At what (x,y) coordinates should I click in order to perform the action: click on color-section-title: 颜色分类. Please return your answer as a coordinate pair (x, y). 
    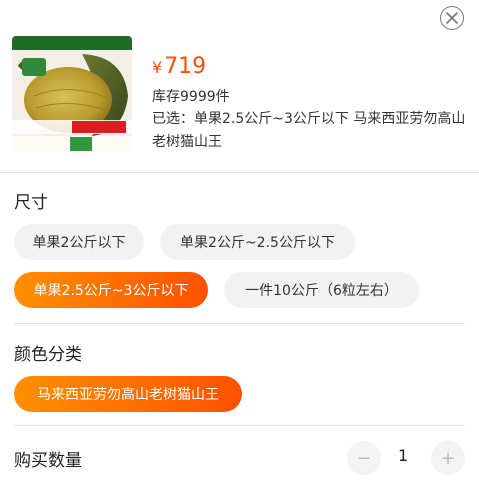
    Looking at the image, I should click on (48, 355).